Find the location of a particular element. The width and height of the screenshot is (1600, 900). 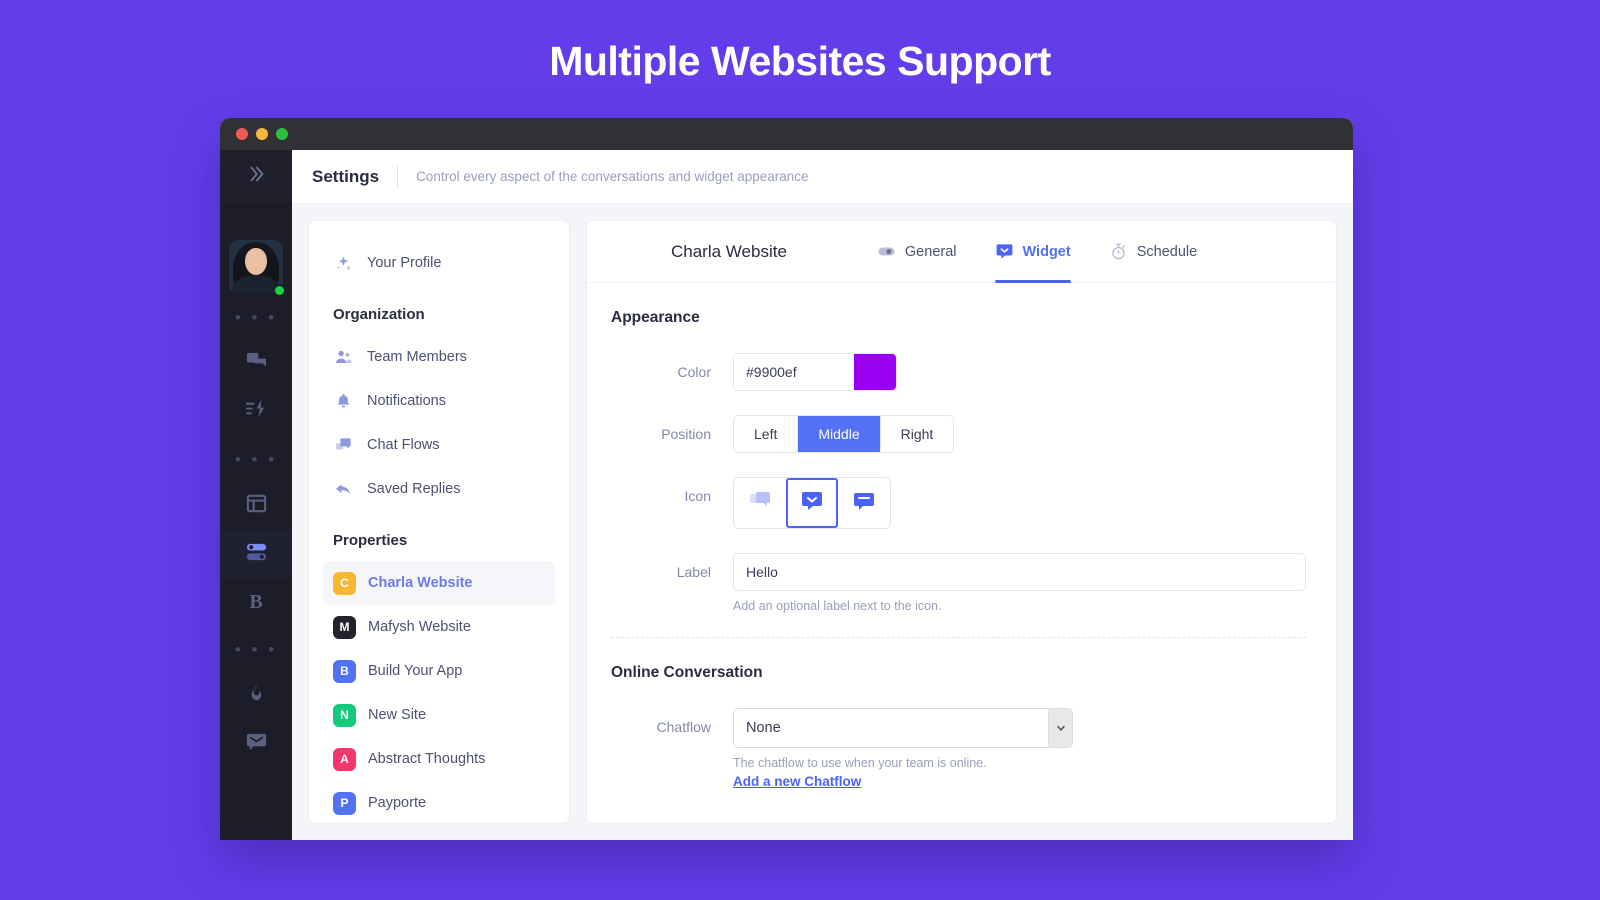

color-swatch is located at coordinates (875, 372).